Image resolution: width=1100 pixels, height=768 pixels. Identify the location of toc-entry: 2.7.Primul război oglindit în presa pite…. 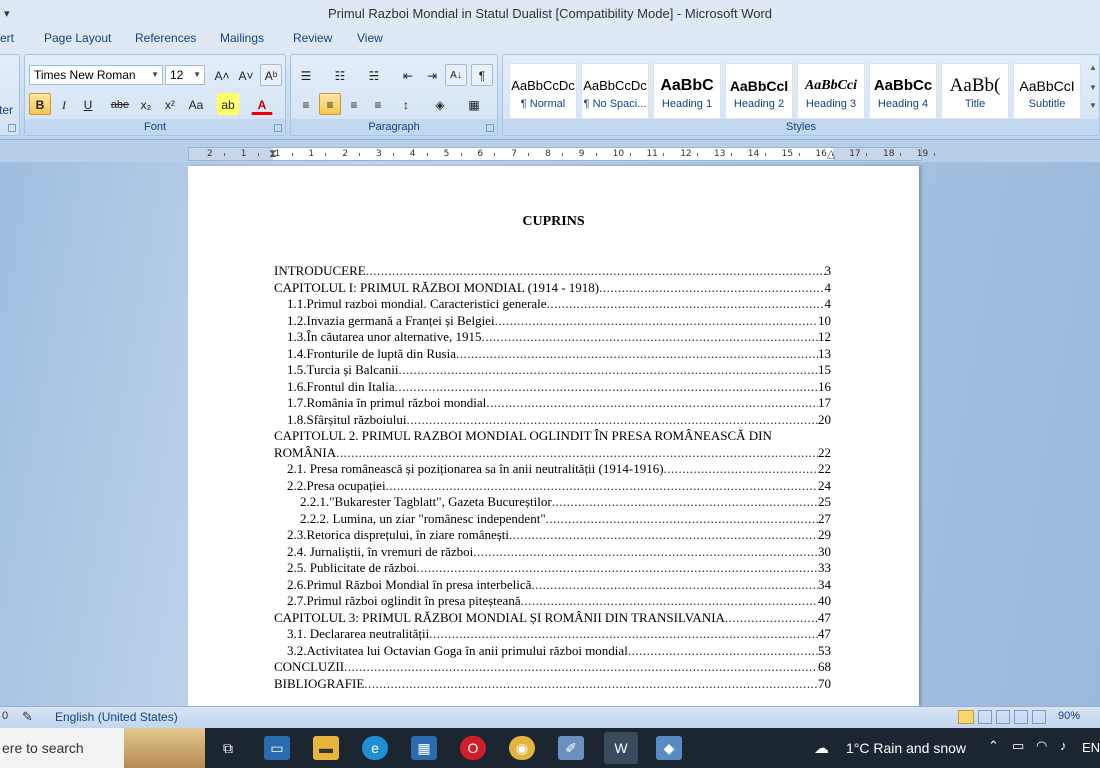
(559, 601).